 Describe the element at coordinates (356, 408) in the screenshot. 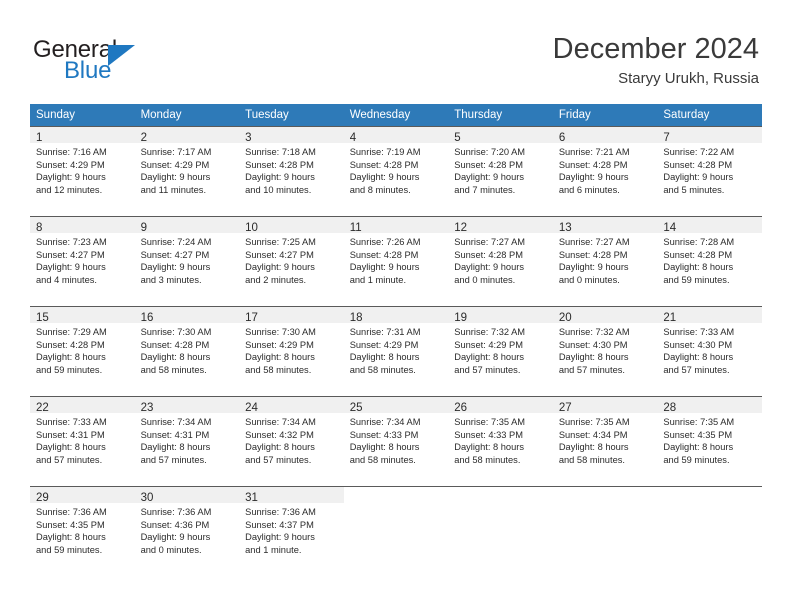

I see `day-number: 25` at that location.